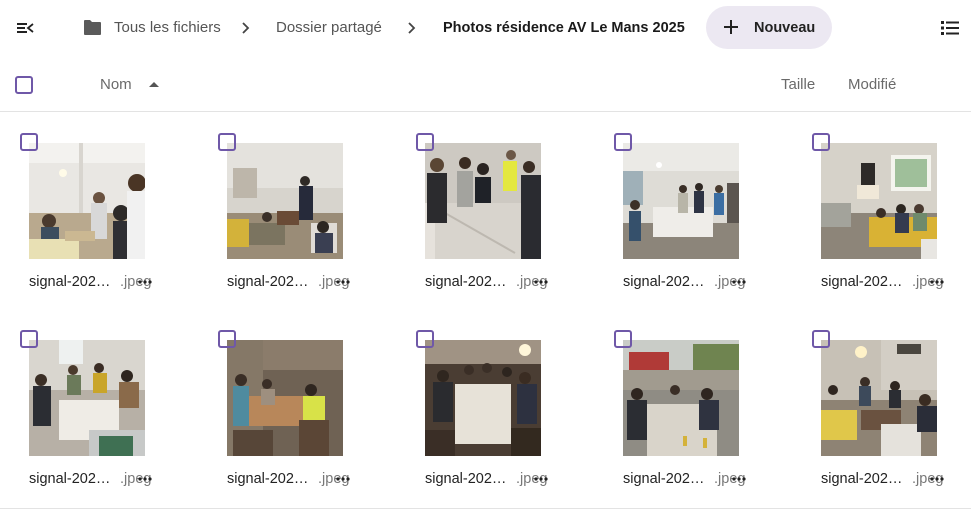 Image resolution: width=971 pixels, height=516 pixels. I want to click on column-size: Taille, so click(798, 85).